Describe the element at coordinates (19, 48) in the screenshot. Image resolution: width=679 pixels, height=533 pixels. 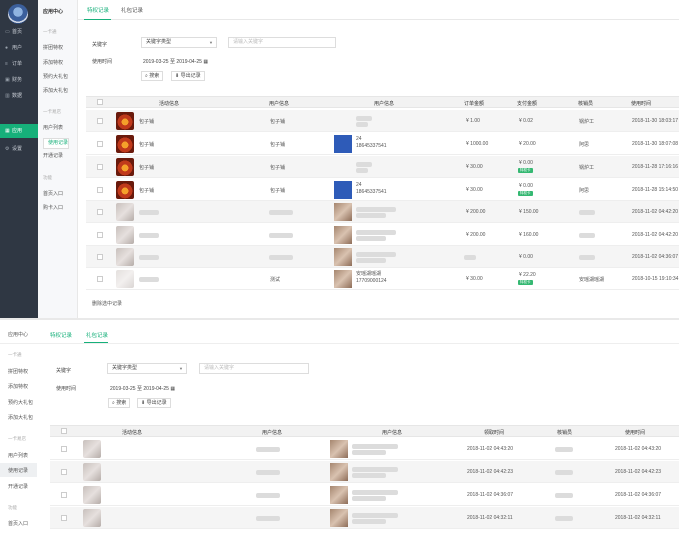
I see `sidebar-item-user: ● 用户` at that location.